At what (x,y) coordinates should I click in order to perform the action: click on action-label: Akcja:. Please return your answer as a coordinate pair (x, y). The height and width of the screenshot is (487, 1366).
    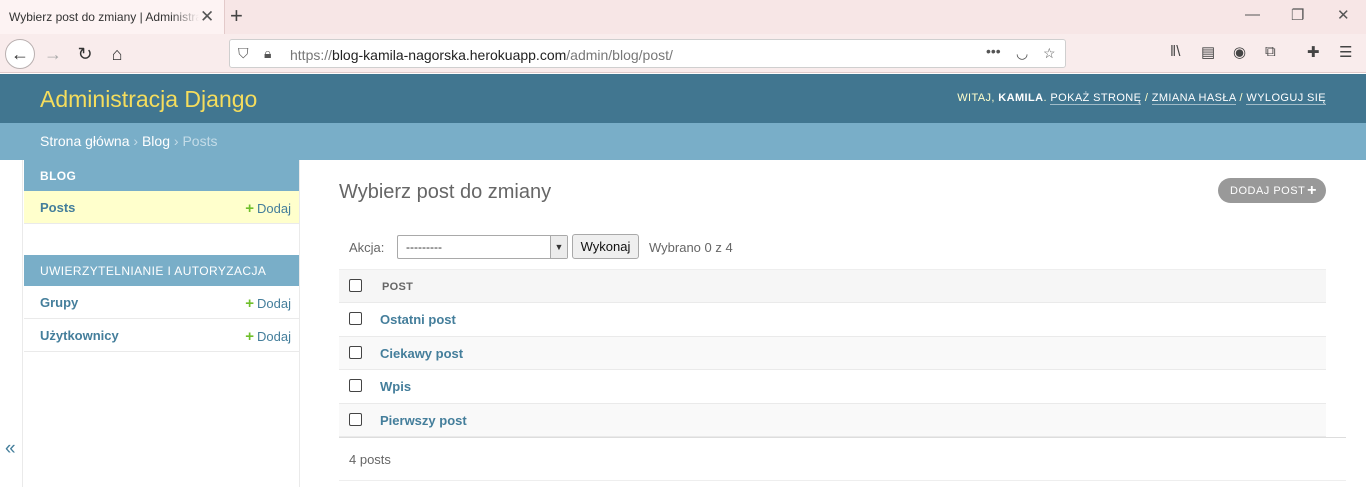
    Looking at the image, I should click on (367, 247).